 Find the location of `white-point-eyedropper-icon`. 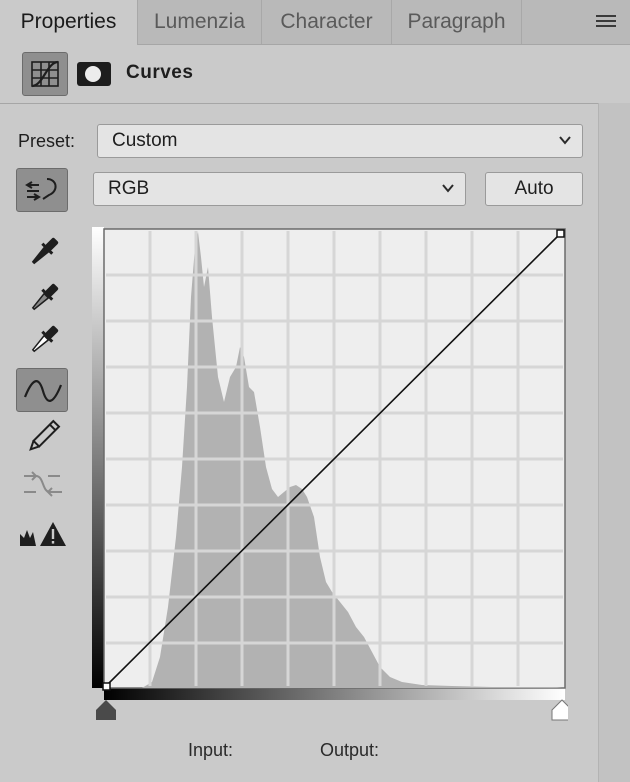

white-point-eyedropper-icon is located at coordinates (42, 342).